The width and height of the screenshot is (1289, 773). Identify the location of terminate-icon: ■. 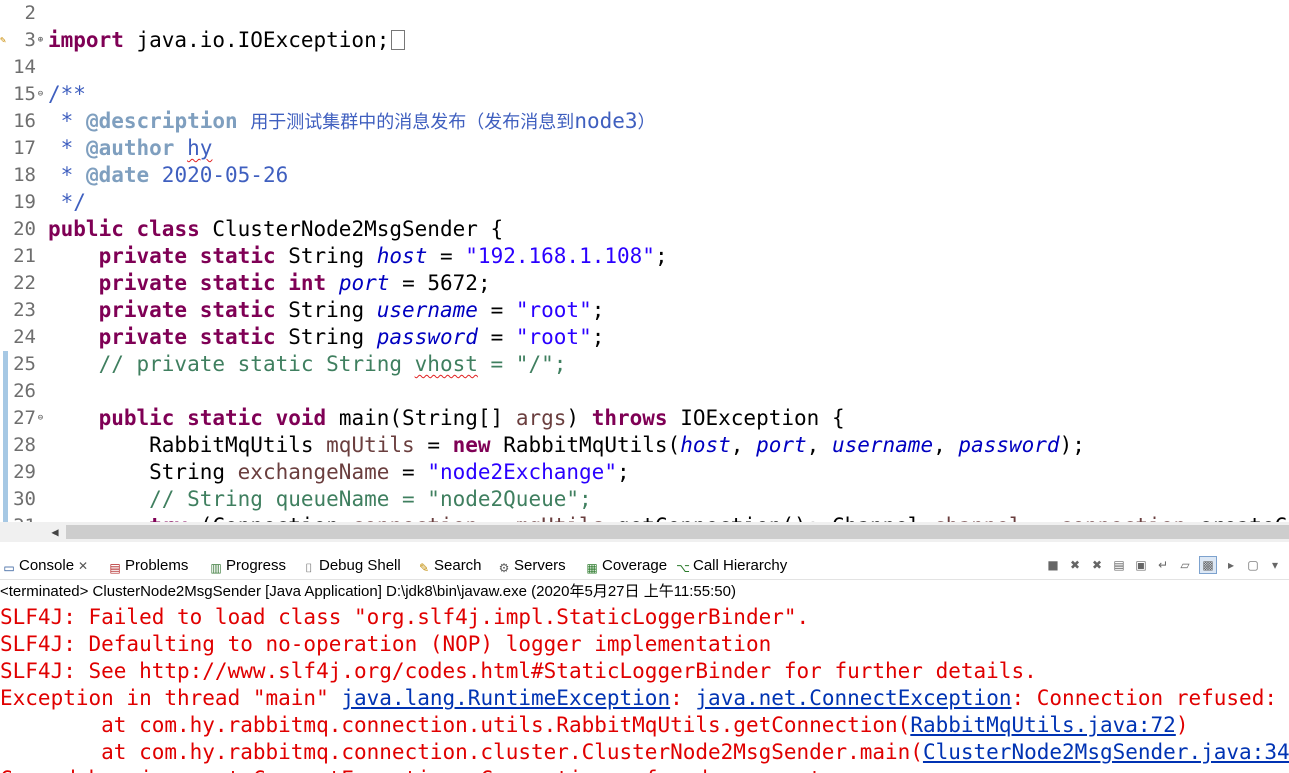
(1053, 565).